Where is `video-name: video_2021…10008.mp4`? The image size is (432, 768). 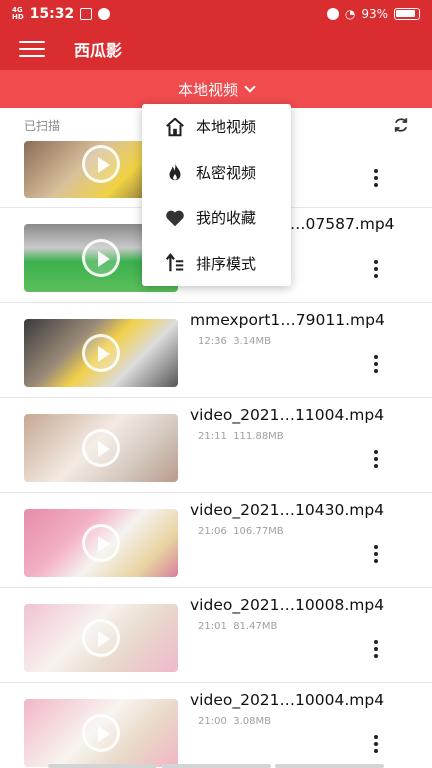
video-name: video_2021…10008.mp4 is located at coordinates (287, 605).